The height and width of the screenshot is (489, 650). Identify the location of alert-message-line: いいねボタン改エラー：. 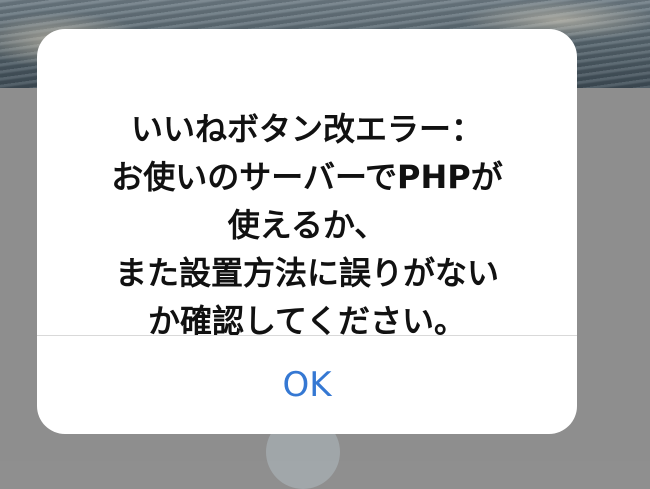
(306, 129).